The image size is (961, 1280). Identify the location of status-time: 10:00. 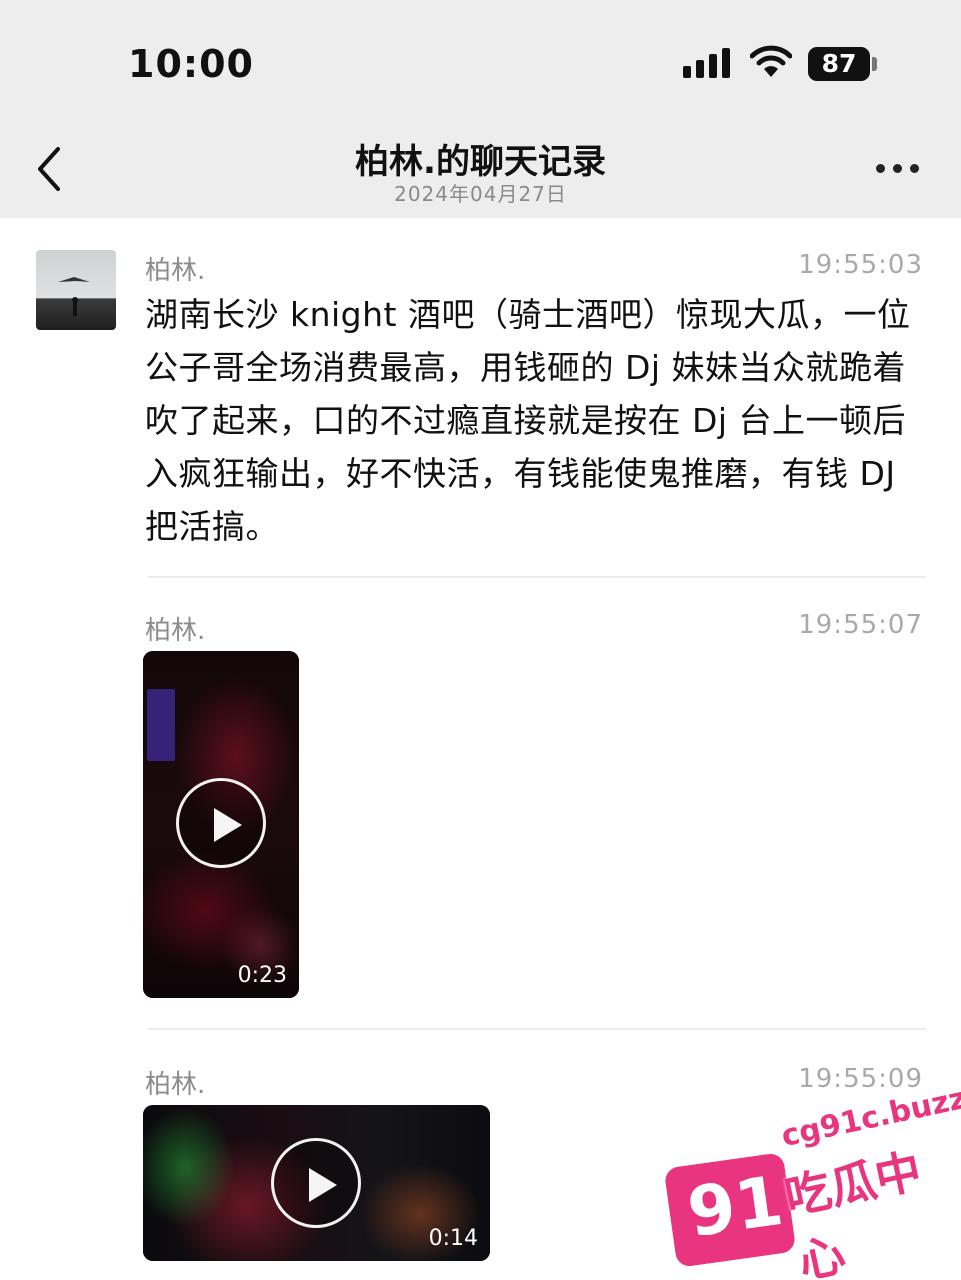
(191, 64).